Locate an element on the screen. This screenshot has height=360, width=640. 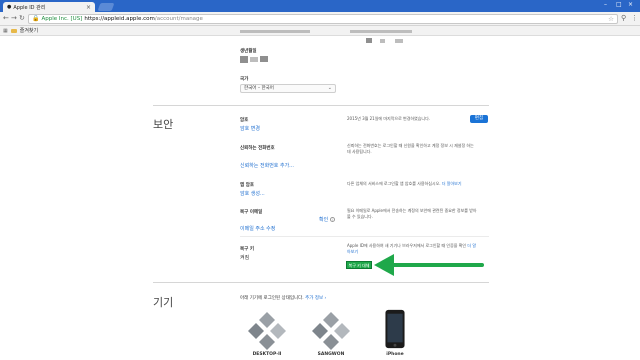
apps-icon: ▦ is located at coordinates (5, 31).